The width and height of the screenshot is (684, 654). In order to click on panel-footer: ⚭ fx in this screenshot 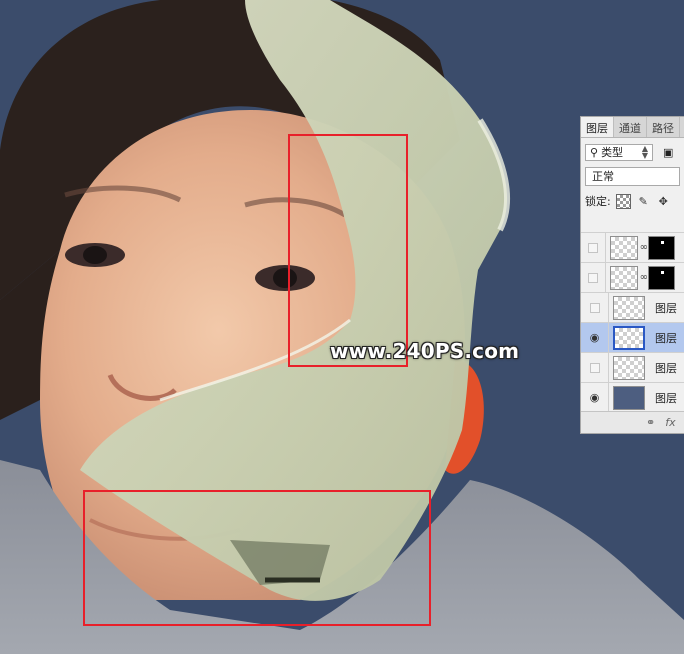, I will do `click(632, 422)`.